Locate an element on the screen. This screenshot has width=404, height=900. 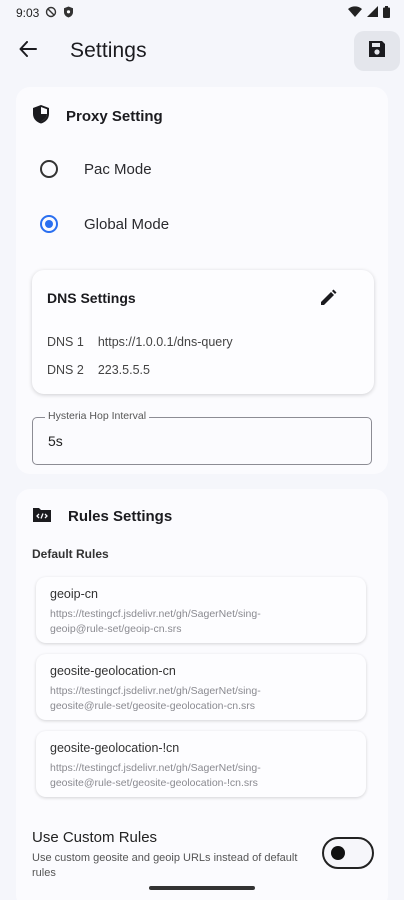
dns-value: 223.5.5.5 is located at coordinates (123, 370).